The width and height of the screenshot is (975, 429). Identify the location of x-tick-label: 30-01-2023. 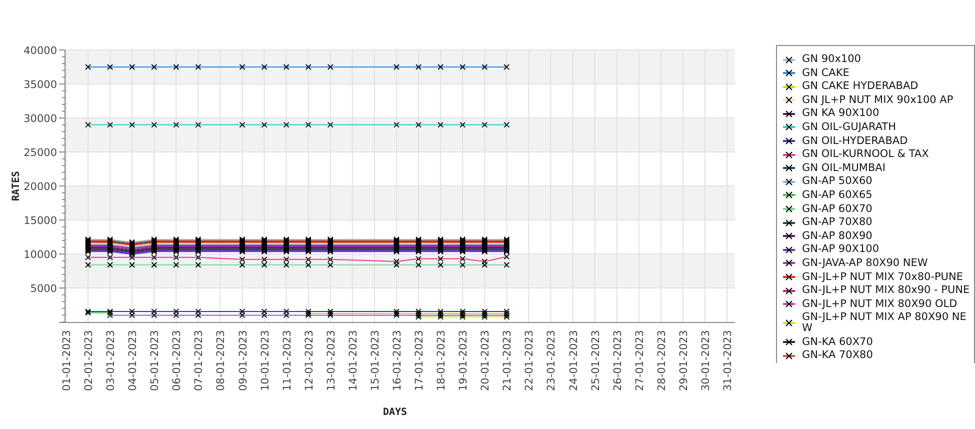
(706, 361).